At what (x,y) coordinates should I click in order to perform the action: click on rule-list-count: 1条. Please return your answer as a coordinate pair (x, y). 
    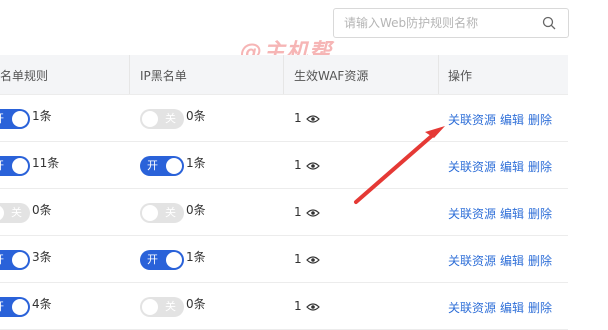
    Looking at the image, I should click on (42, 116).